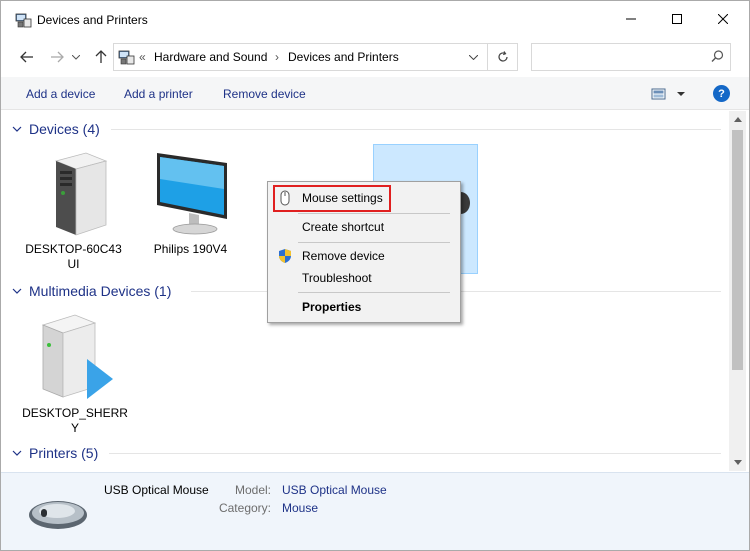 This screenshot has height=551, width=750. Describe the element at coordinates (191, 194) in the screenshot. I see `monitor-icon` at that location.